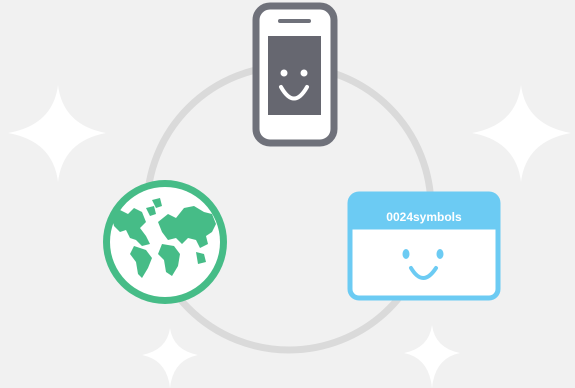 Image resolution: width=575 pixels, height=388 pixels. I want to click on smiling-browser-window-icon: 0024symbols, so click(424, 246).